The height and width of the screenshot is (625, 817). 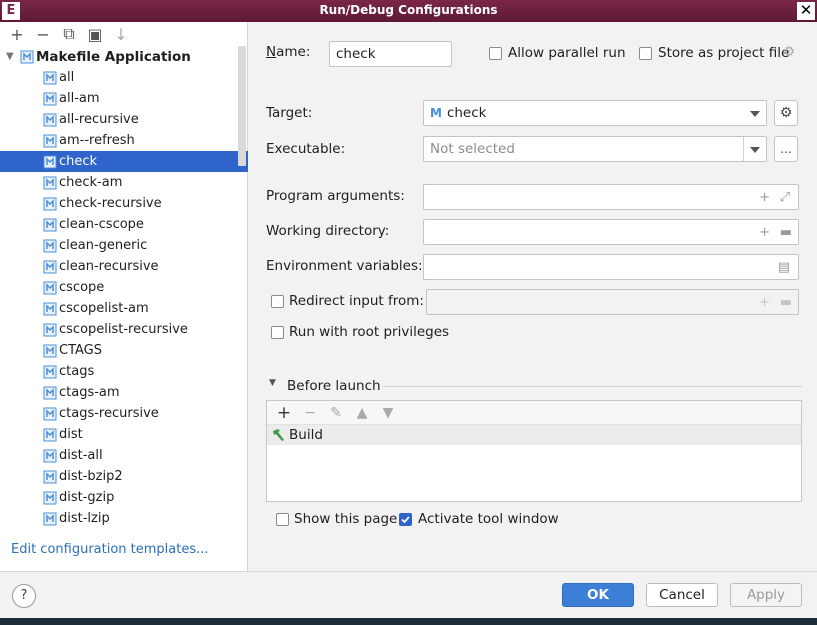 I want to click on tree-item: check-recursive, so click(x=124, y=203).